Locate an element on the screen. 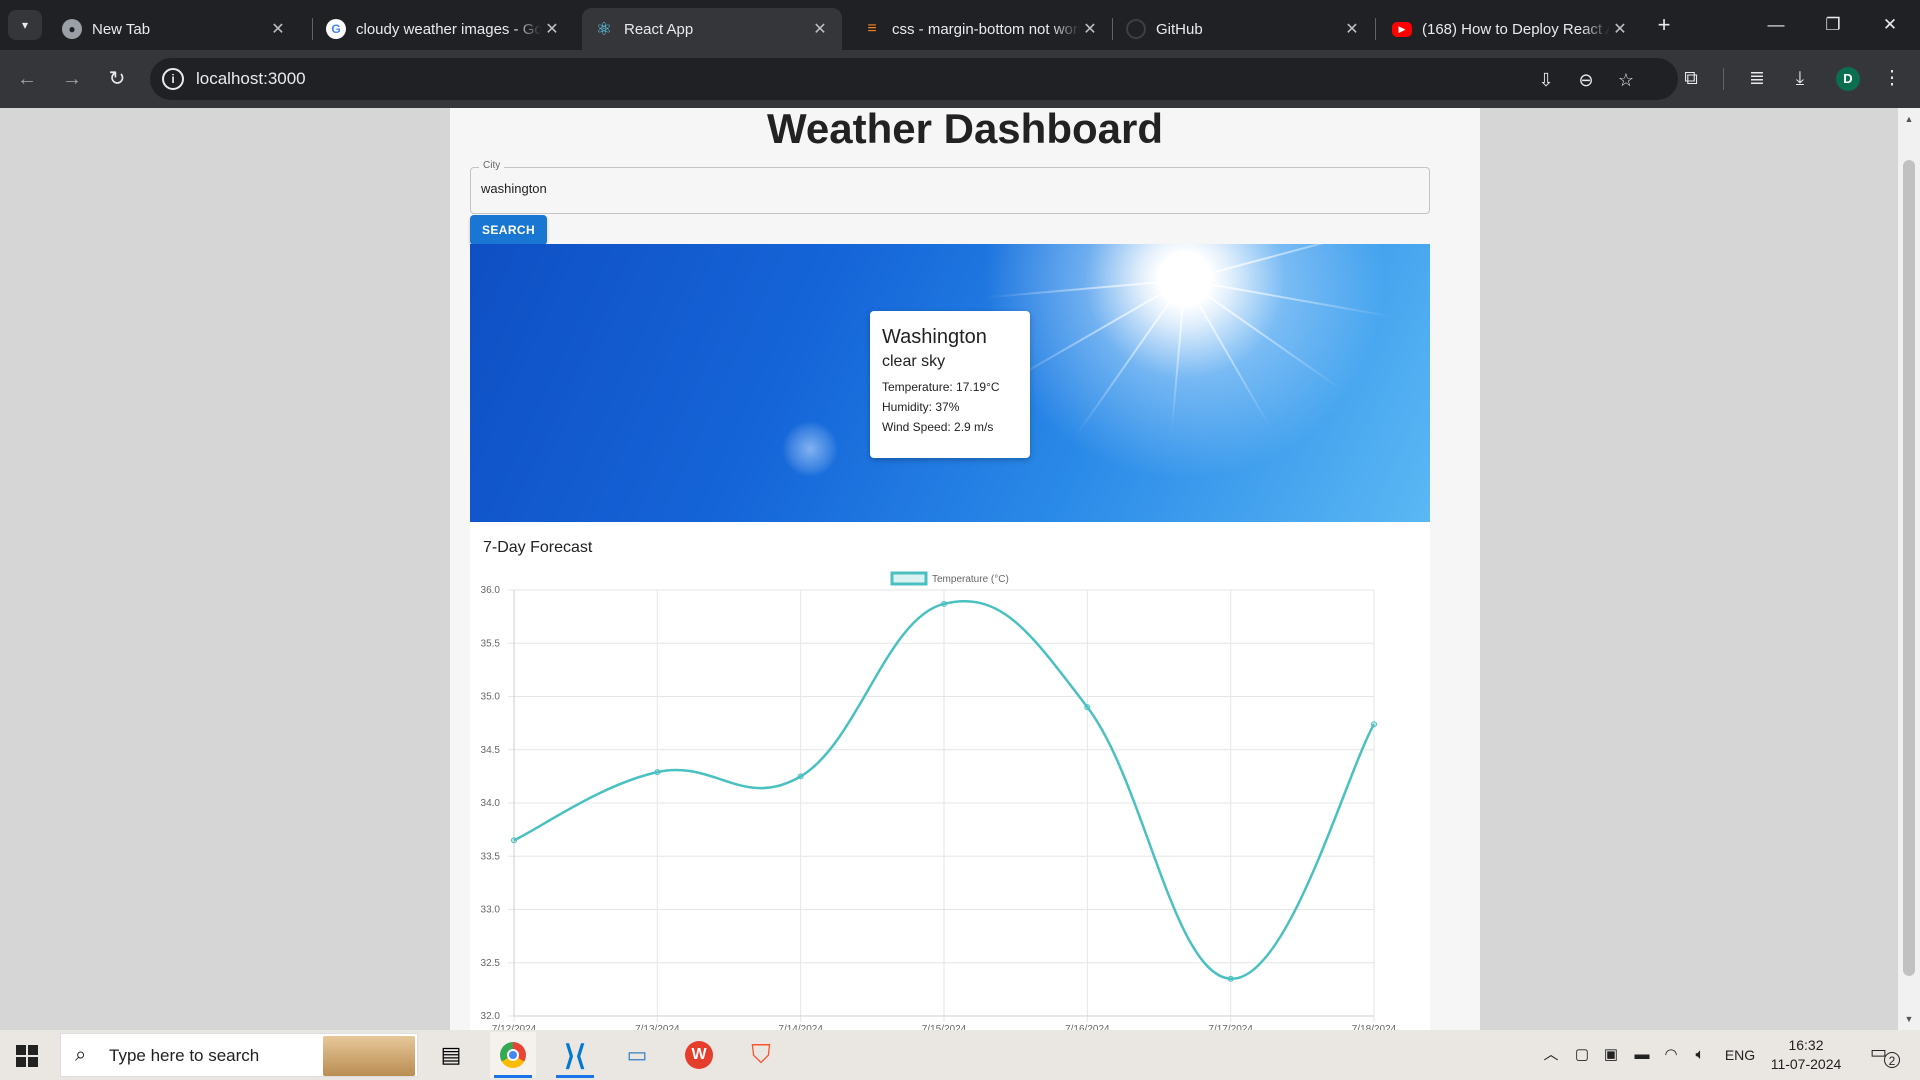  arrow-right-icon: → is located at coordinates (72, 79).